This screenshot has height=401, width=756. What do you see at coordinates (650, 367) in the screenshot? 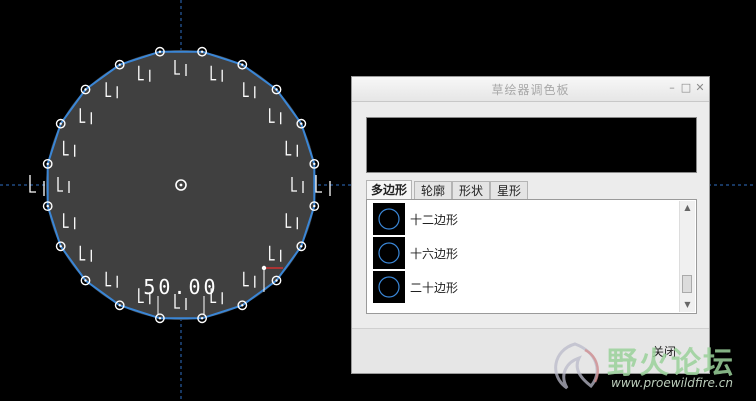
I see `forum-watermark: 野火论坛 www.proewildfire.cn` at bounding box center [650, 367].